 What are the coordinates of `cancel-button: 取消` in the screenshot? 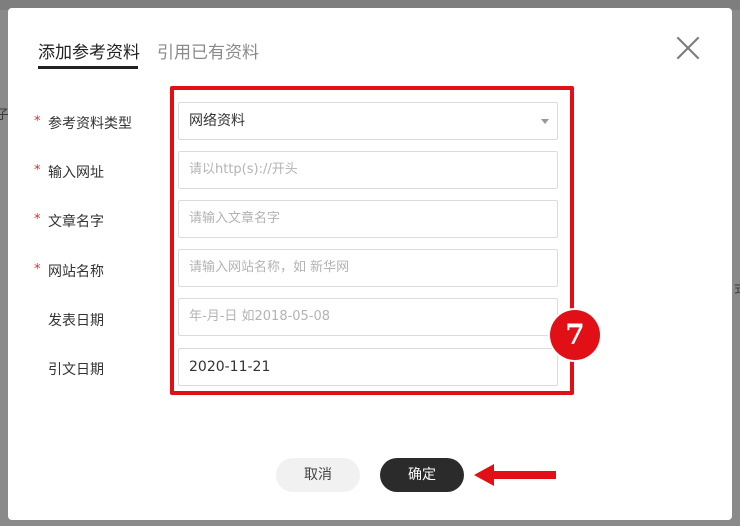 It's located at (318, 475).